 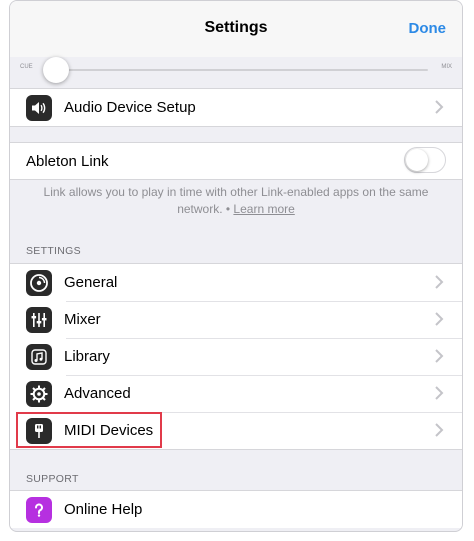 What do you see at coordinates (236, 319) in the screenshot?
I see `mixer-row: Mixer` at bounding box center [236, 319].